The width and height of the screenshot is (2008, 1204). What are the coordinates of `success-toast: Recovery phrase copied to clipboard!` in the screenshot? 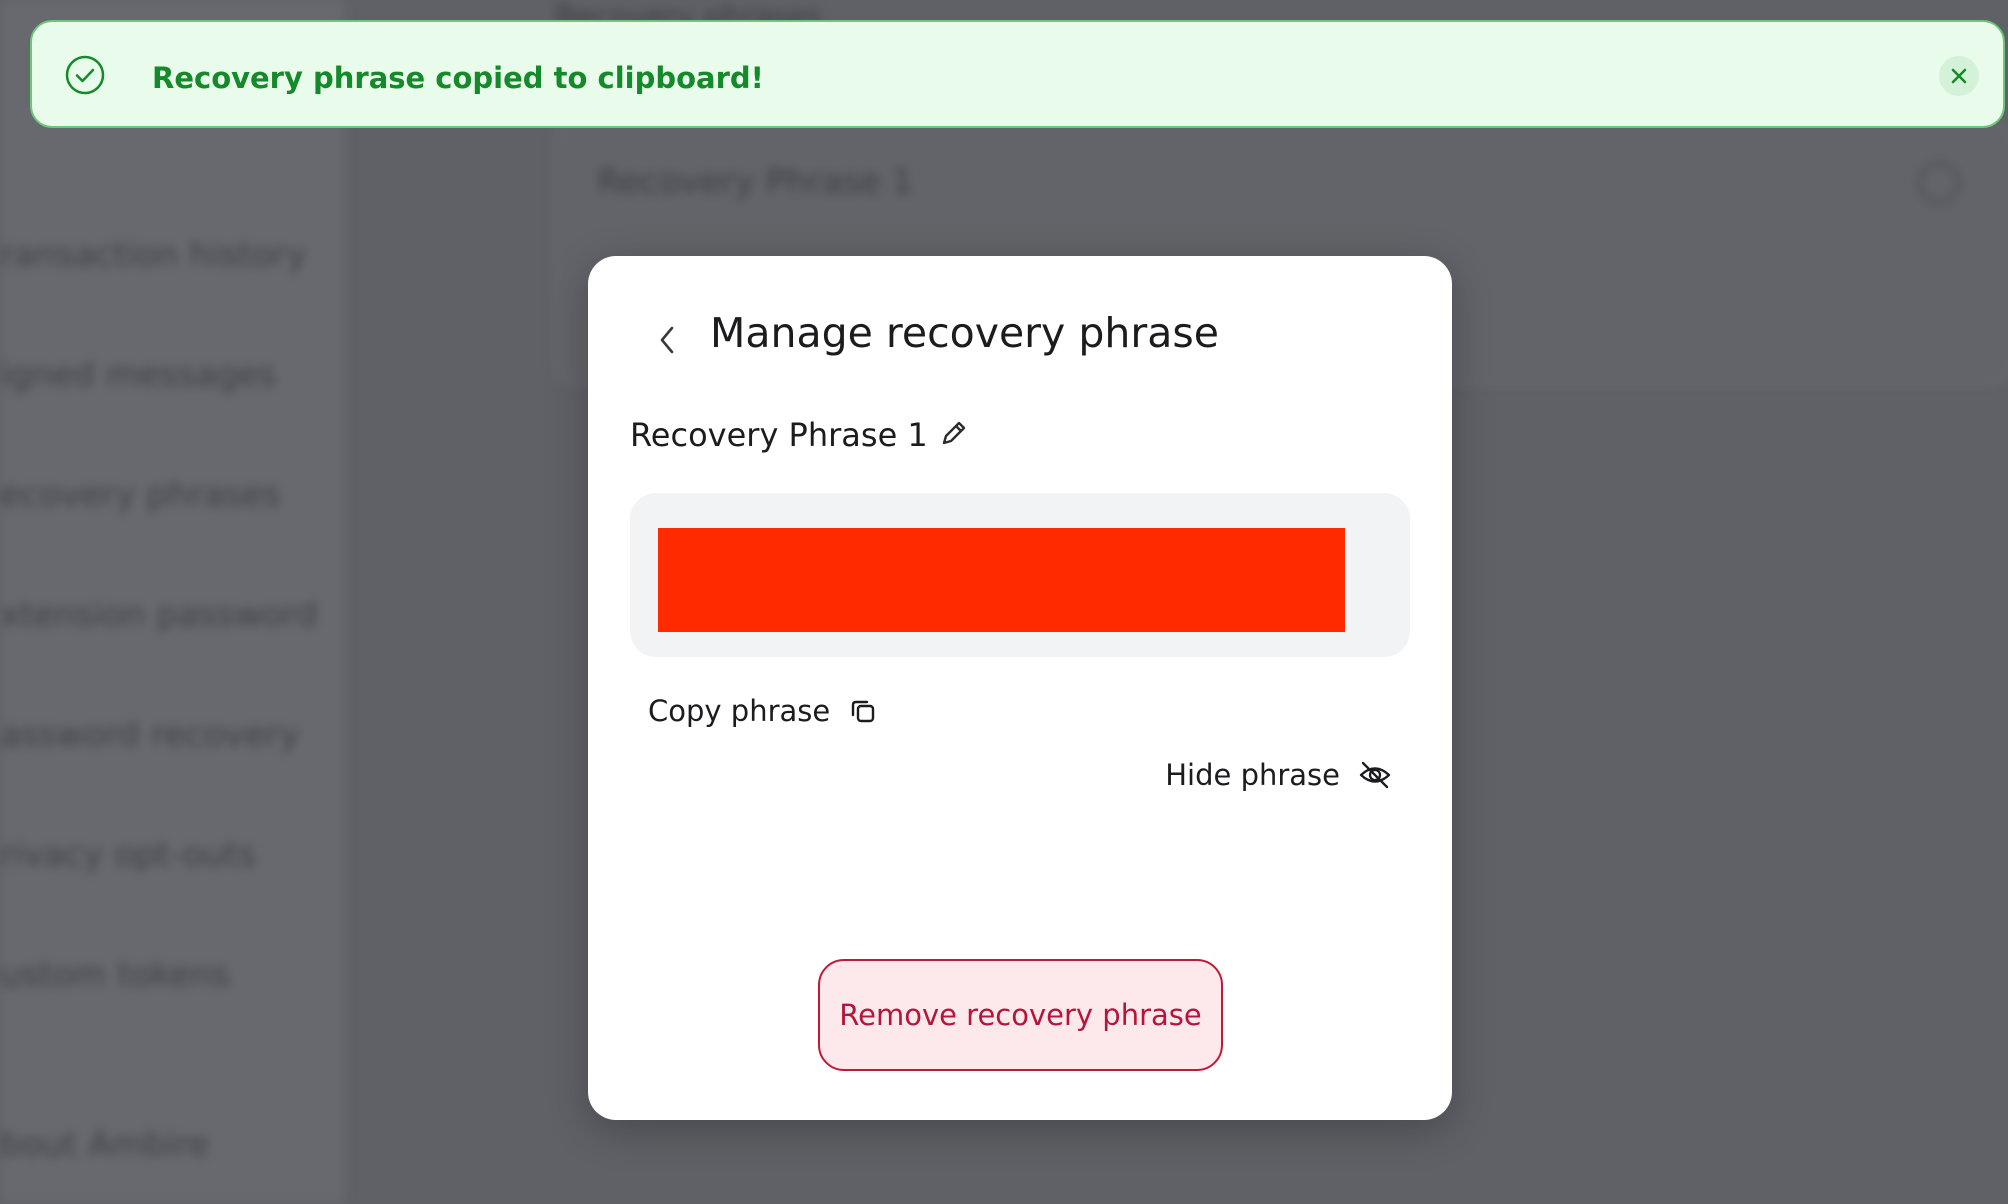 It's located at (1017, 74).